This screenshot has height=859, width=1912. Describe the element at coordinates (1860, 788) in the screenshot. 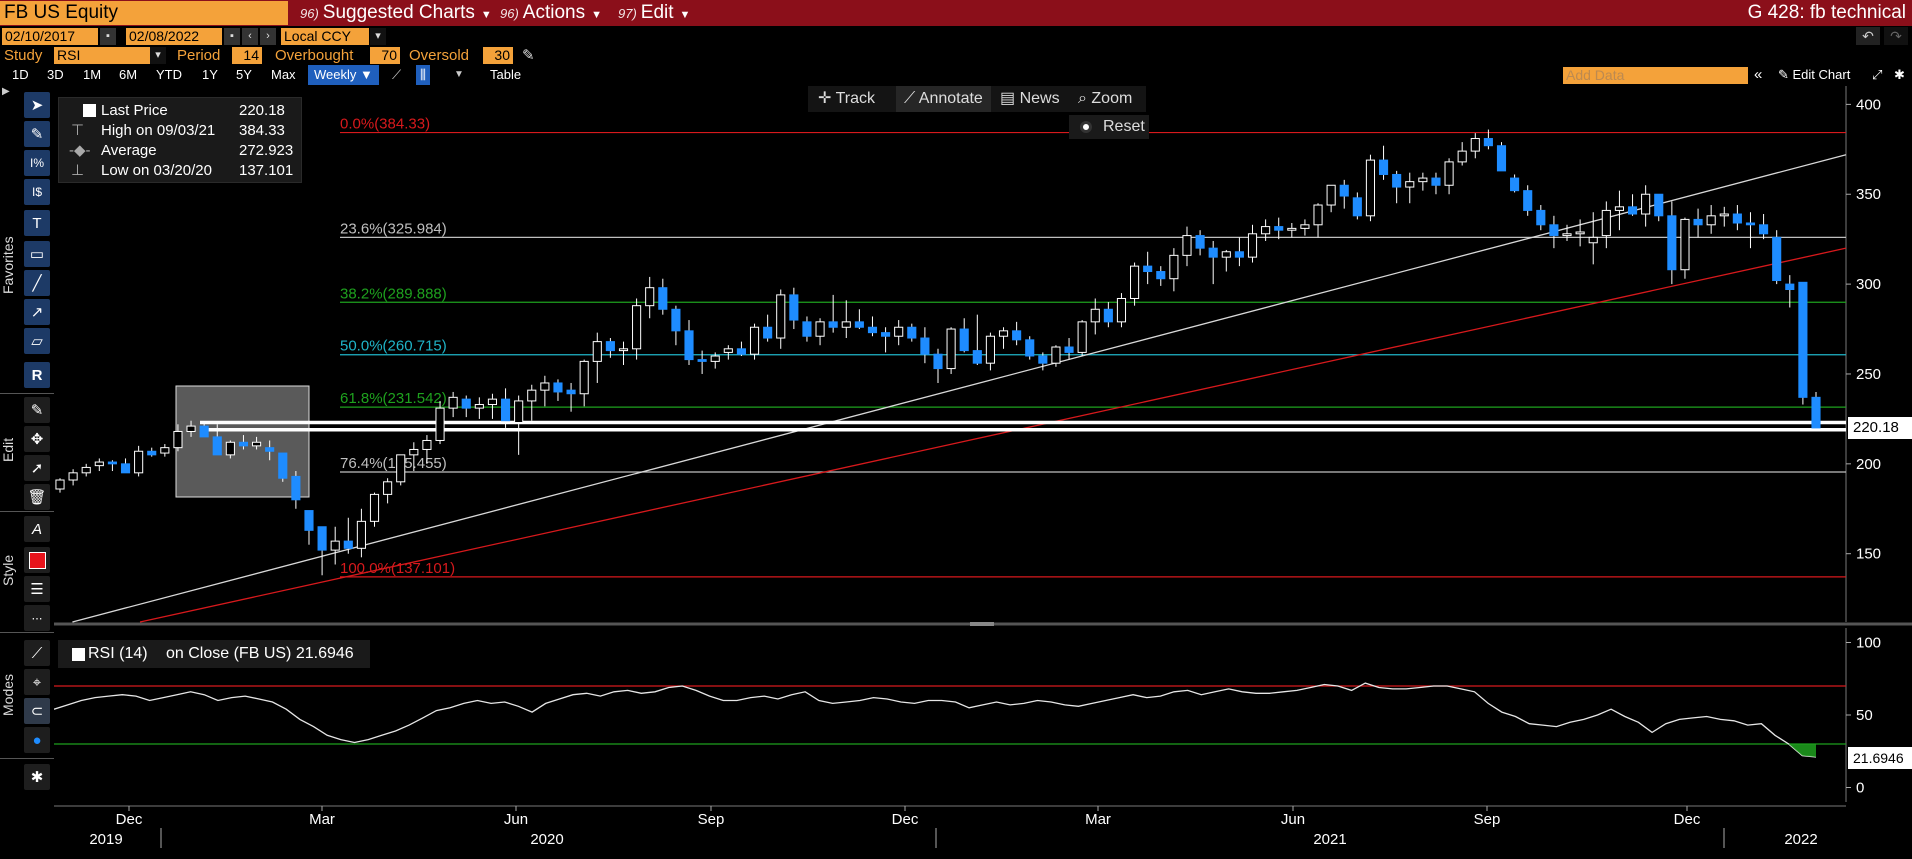

I see `rsi-y-tick-label: 0` at that location.